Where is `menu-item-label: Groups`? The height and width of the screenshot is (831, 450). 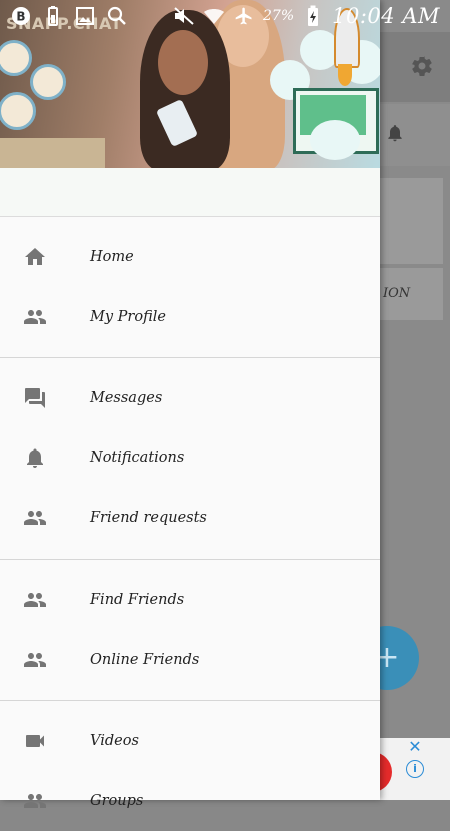
menu-item-label: Groups is located at coordinates (117, 801).